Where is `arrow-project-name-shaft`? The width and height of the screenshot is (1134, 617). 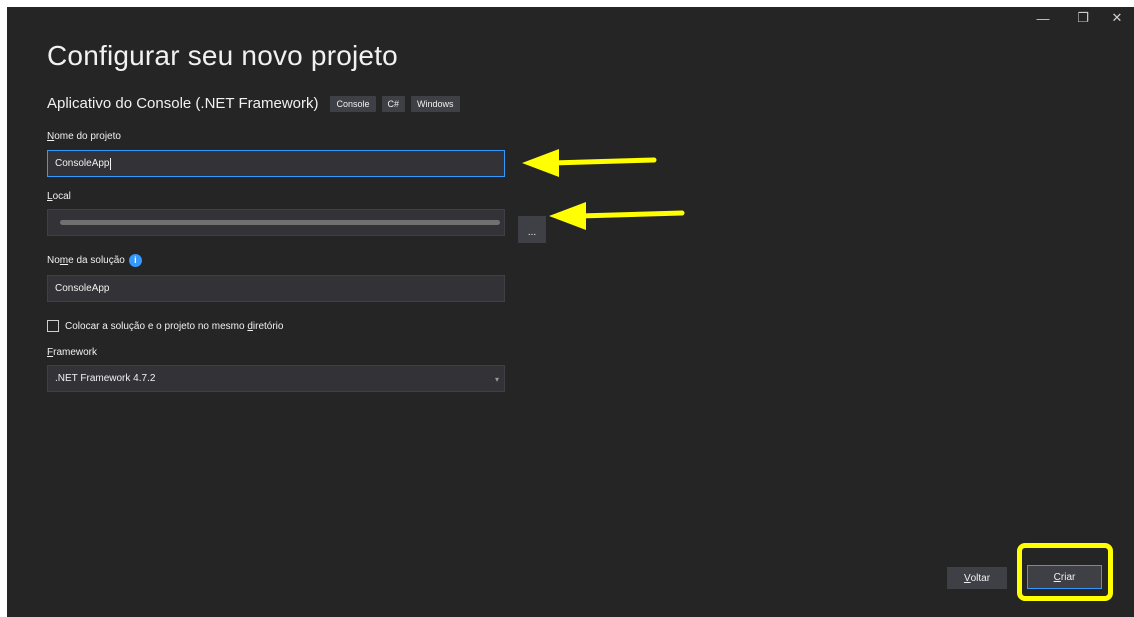 arrow-project-name-shaft is located at coordinates (603, 161).